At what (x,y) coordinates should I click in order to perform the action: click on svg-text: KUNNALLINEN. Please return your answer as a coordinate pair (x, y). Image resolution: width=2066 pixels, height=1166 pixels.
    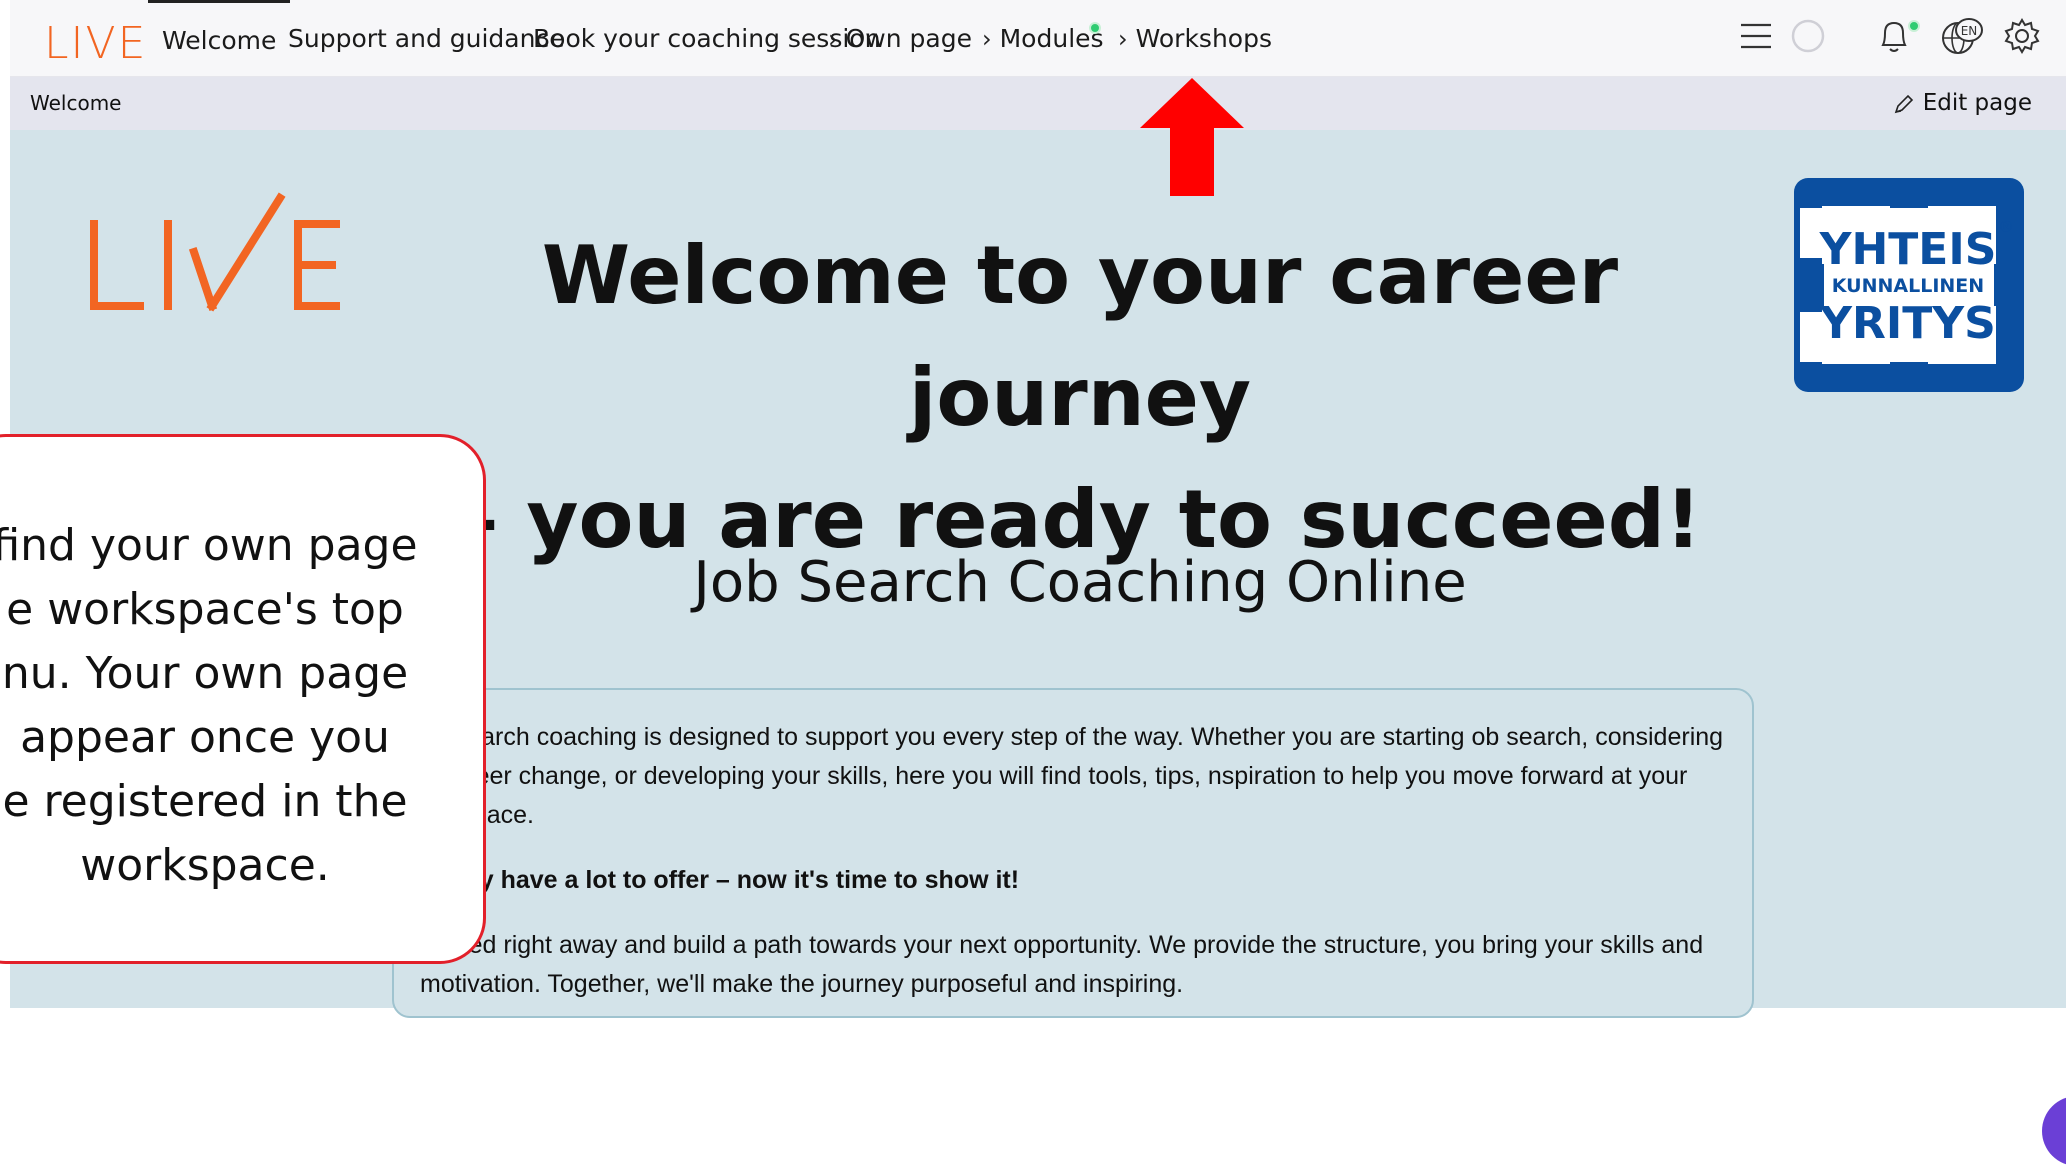
    Looking at the image, I should click on (1908, 286).